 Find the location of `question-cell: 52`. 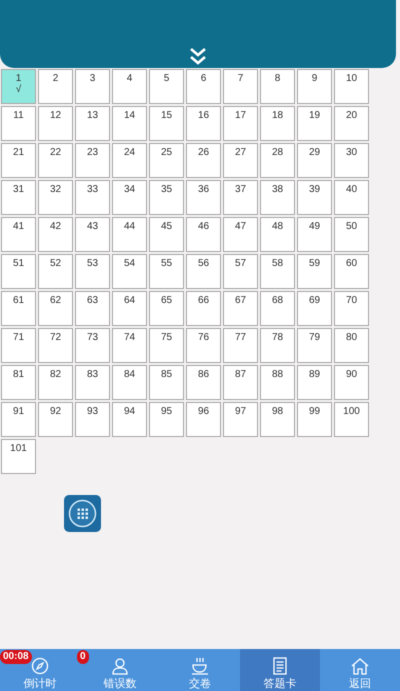

question-cell: 52 is located at coordinates (55, 271).